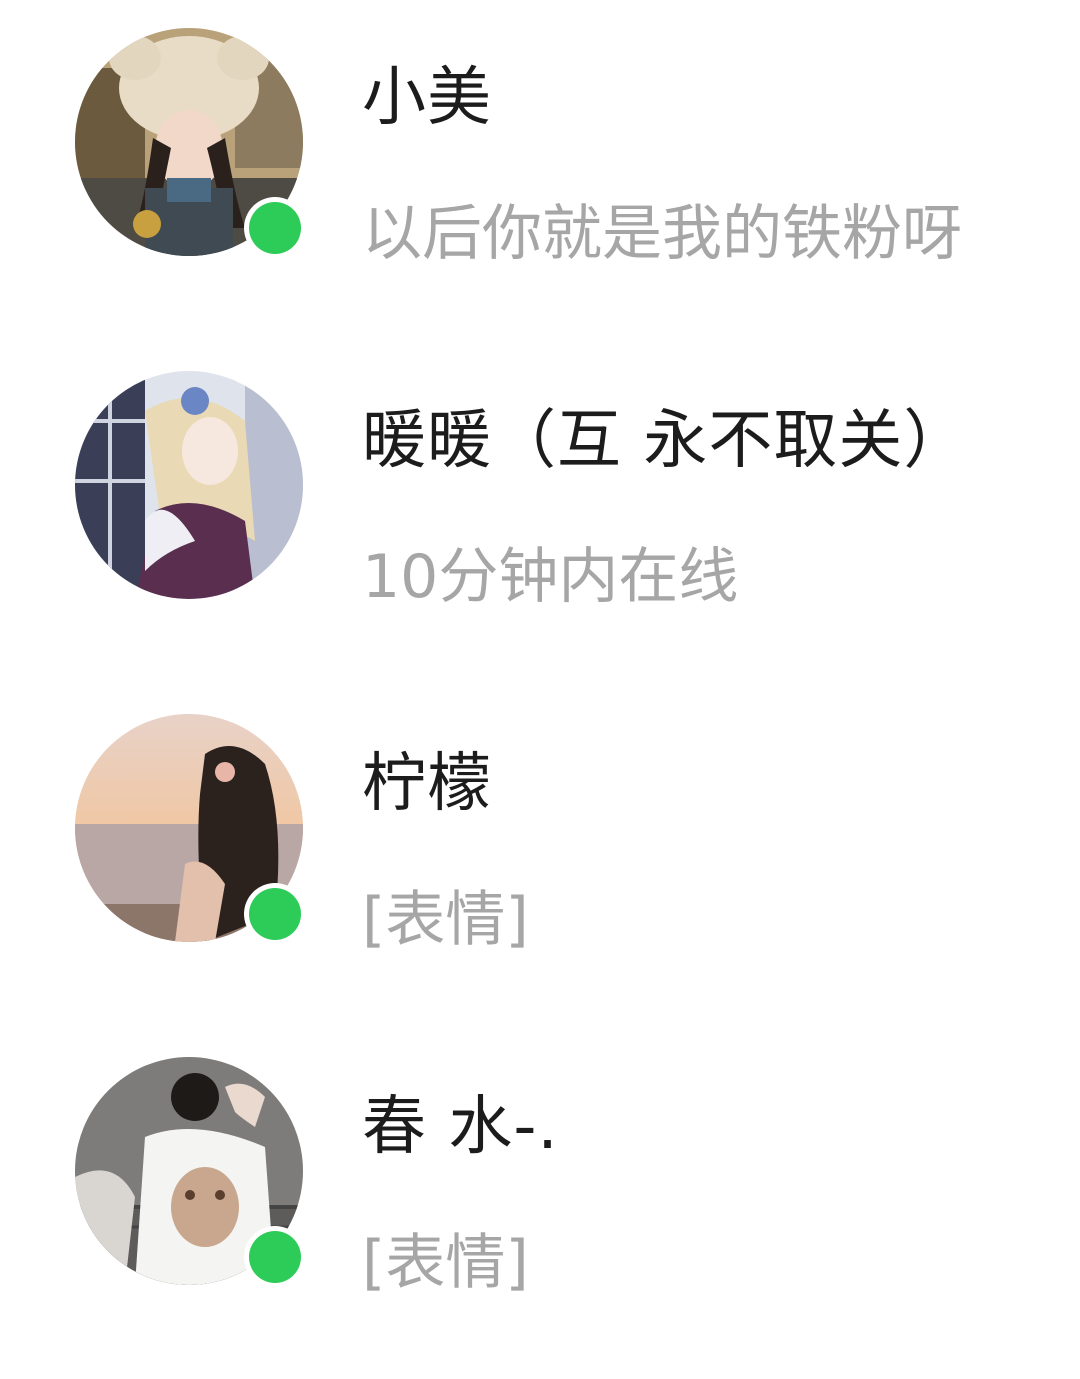  Describe the element at coordinates (662, 234) in the screenshot. I see `last-message: 以后你就是我的铁粉呀` at that location.